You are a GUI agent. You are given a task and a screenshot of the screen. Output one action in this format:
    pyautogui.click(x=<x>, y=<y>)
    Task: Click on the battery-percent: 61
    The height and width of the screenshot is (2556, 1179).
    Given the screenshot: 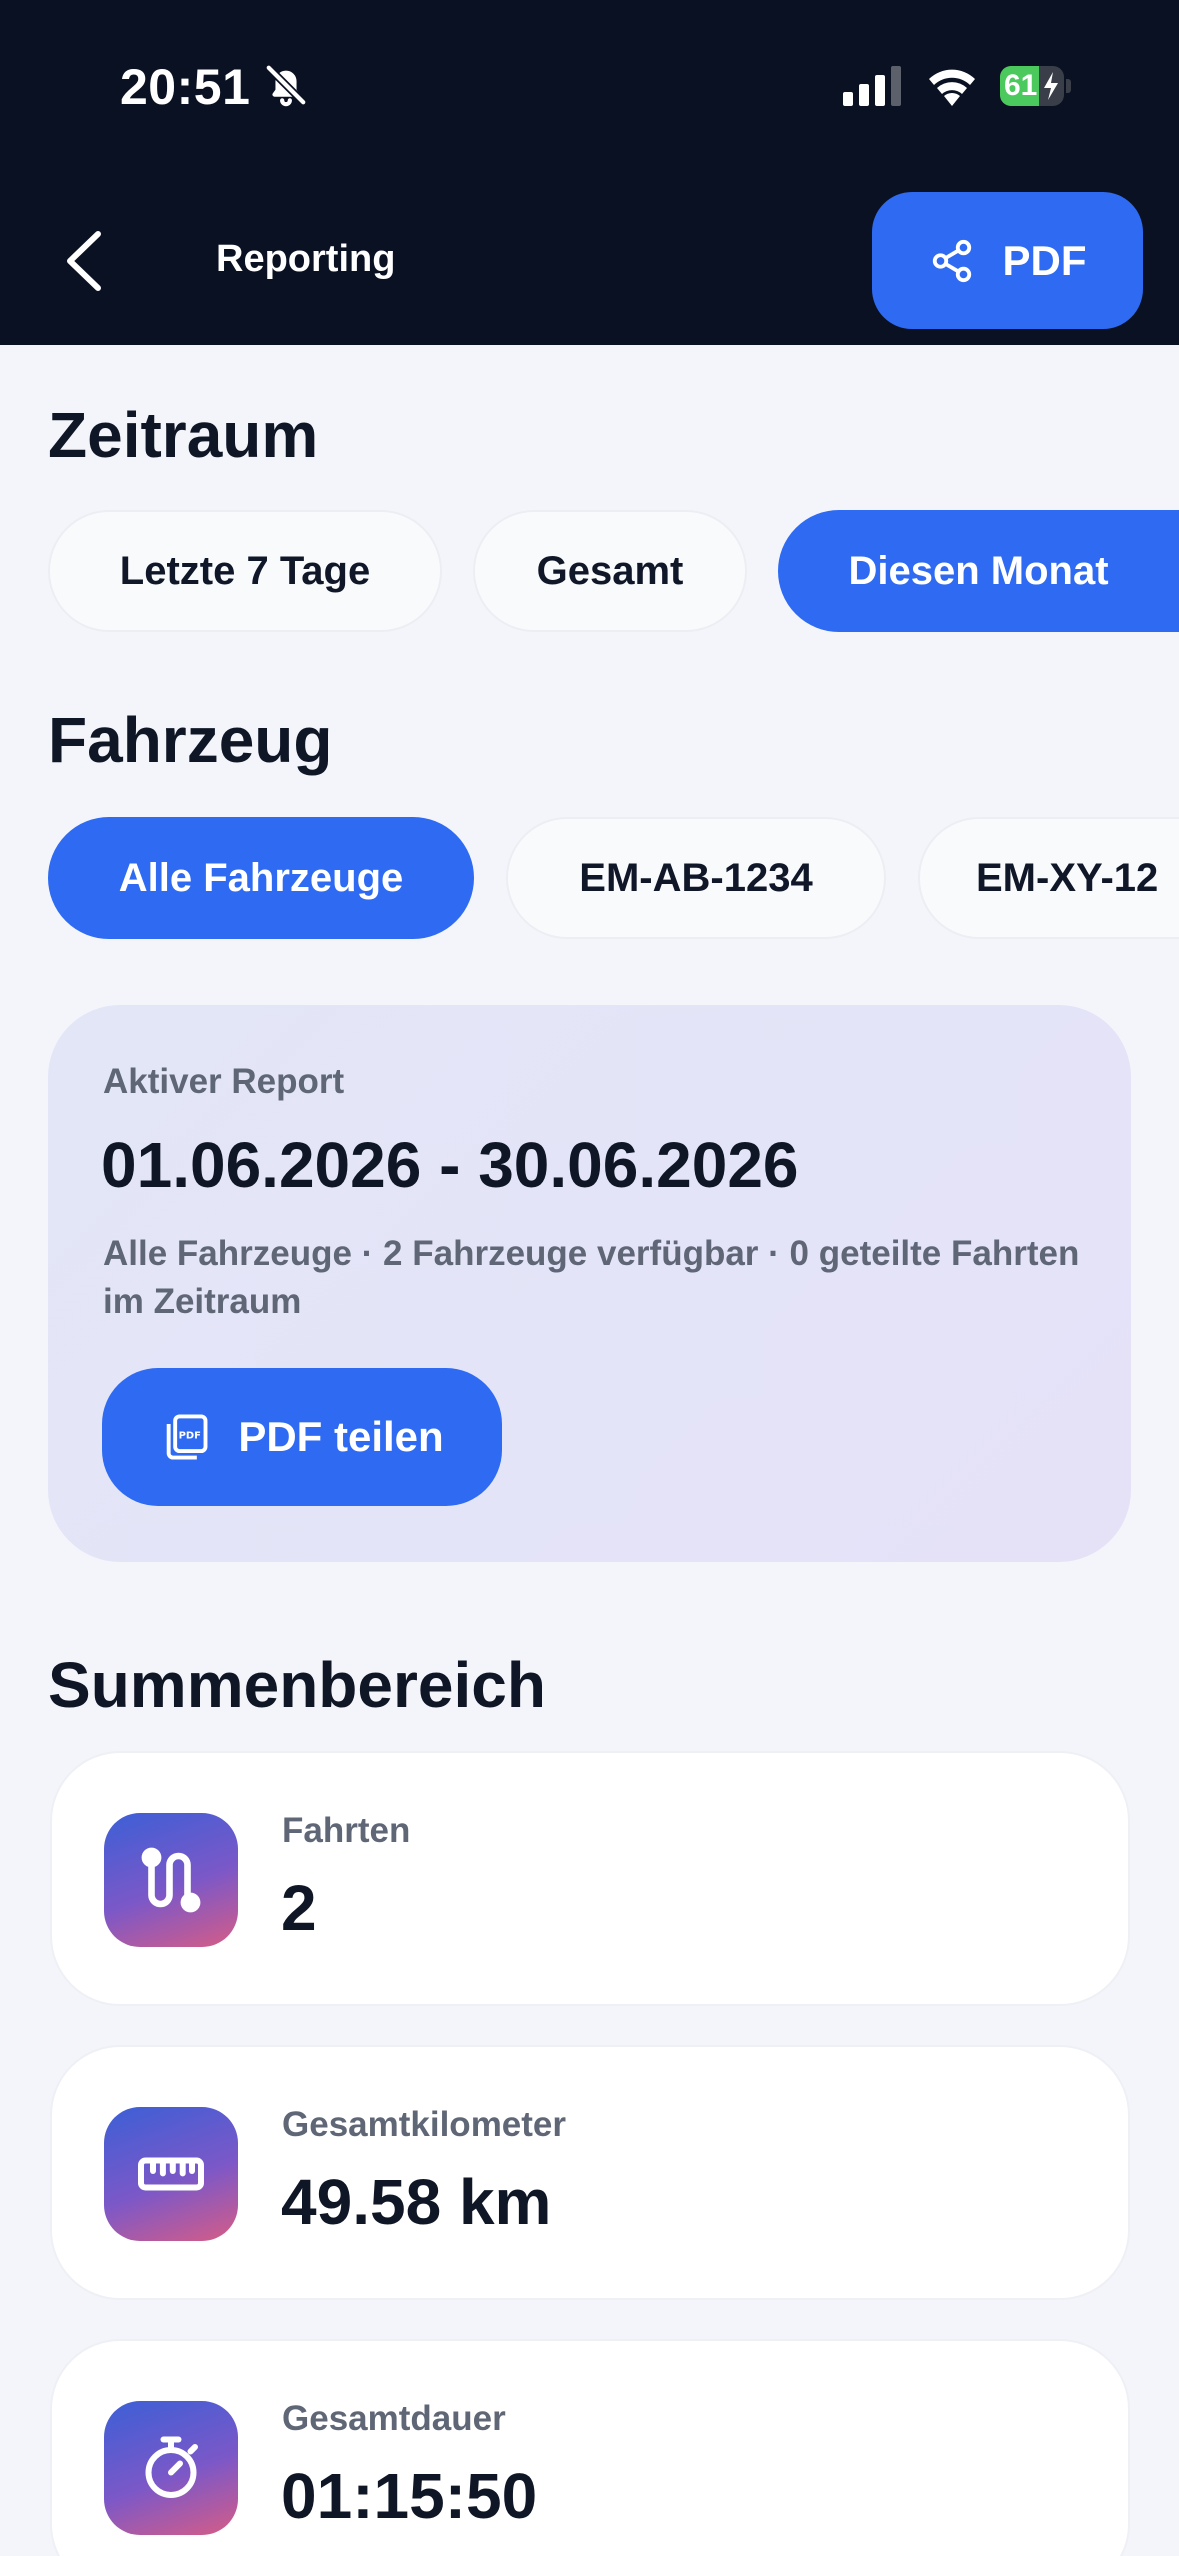 What is the action you would take?
    pyautogui.click(x=1021, y=85)
    